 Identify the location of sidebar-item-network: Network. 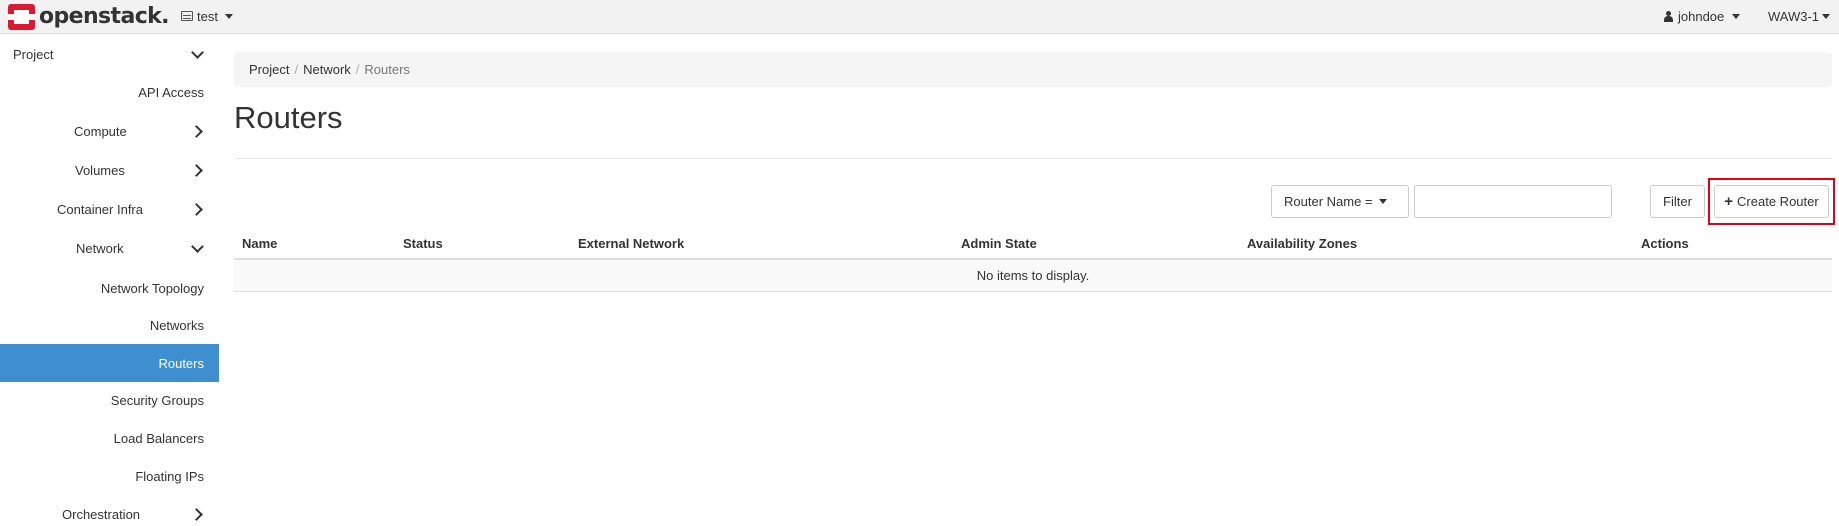
(109, 248).